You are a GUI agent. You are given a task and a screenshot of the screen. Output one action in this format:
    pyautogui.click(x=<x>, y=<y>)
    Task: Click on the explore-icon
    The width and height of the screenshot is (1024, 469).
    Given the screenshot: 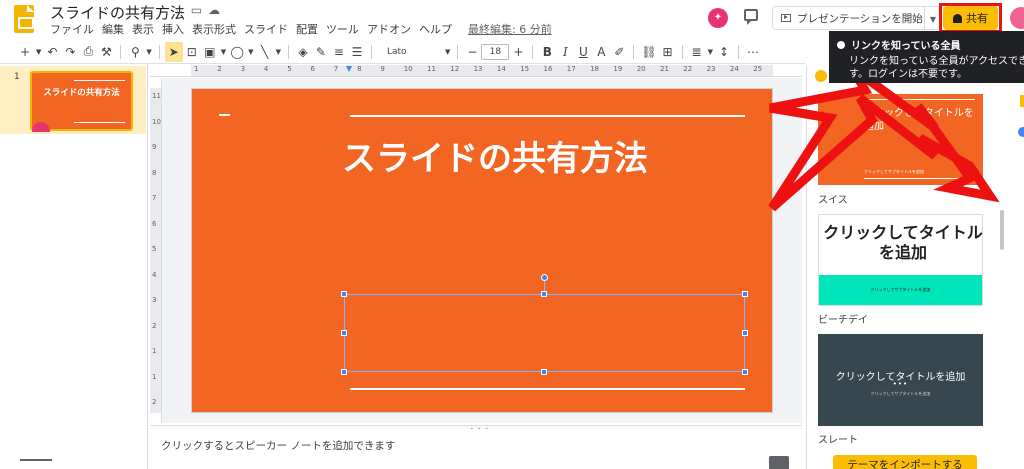 What is the action you would take?
    pyautogui.click(x=779, y=462)
    